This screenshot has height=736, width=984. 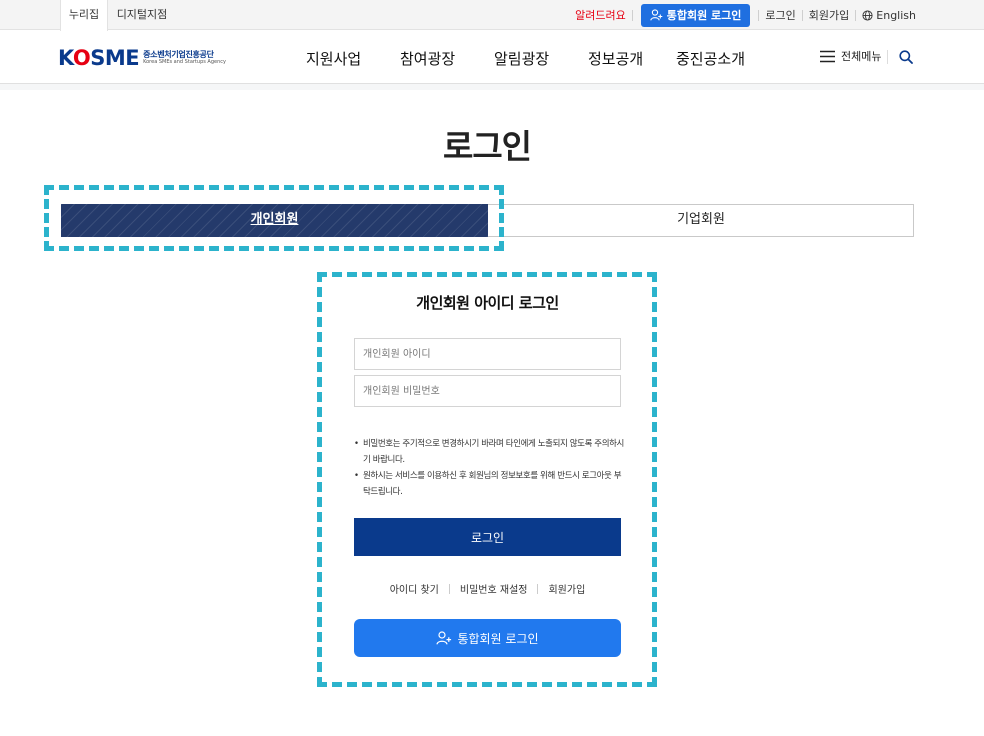 What do you see at coordinates (896, 15) in the screenshot?
I see `english-label: English` at bounding box center [896, 15].